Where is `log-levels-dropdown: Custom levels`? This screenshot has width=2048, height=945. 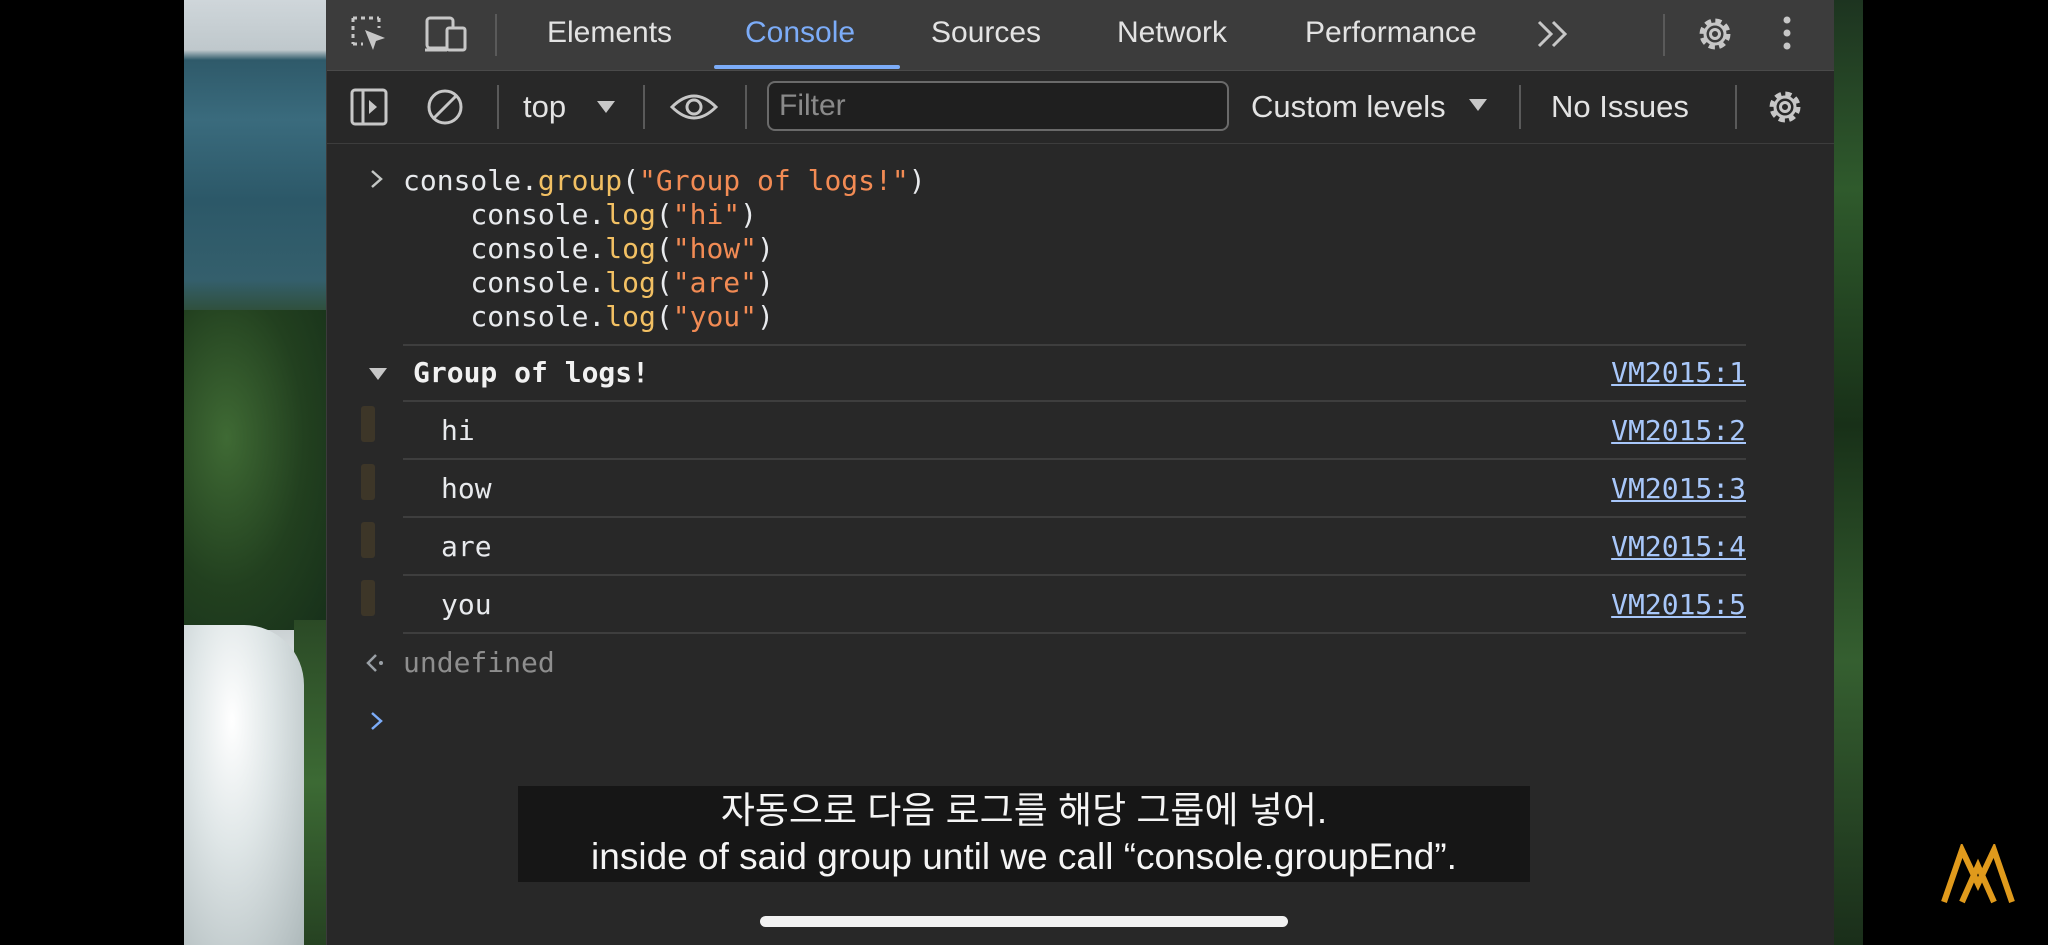
log-levels-dropdown: Custom levels is located at coordinates (1348, 107).